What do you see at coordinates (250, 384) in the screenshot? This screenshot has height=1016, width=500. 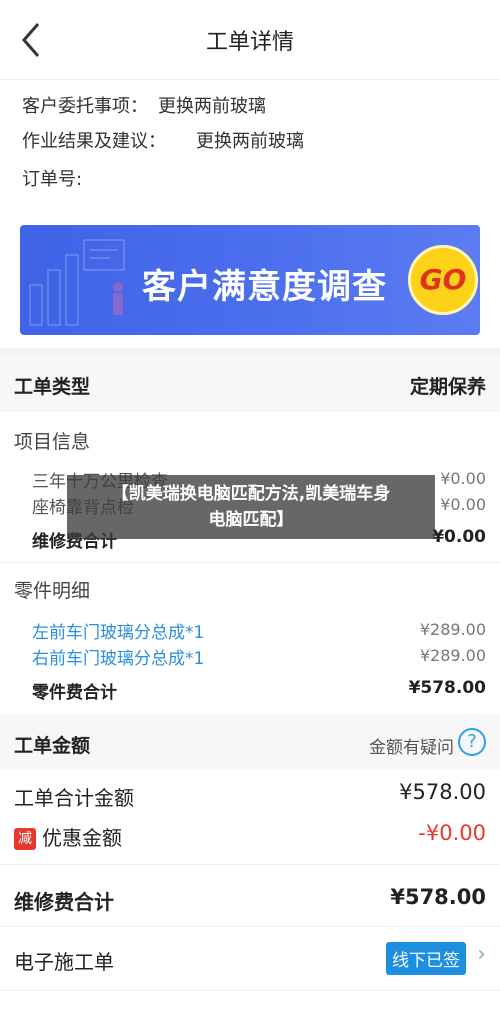 I see `order-type-row: 工单类型 定期保养` at bounding box center [250, 384].